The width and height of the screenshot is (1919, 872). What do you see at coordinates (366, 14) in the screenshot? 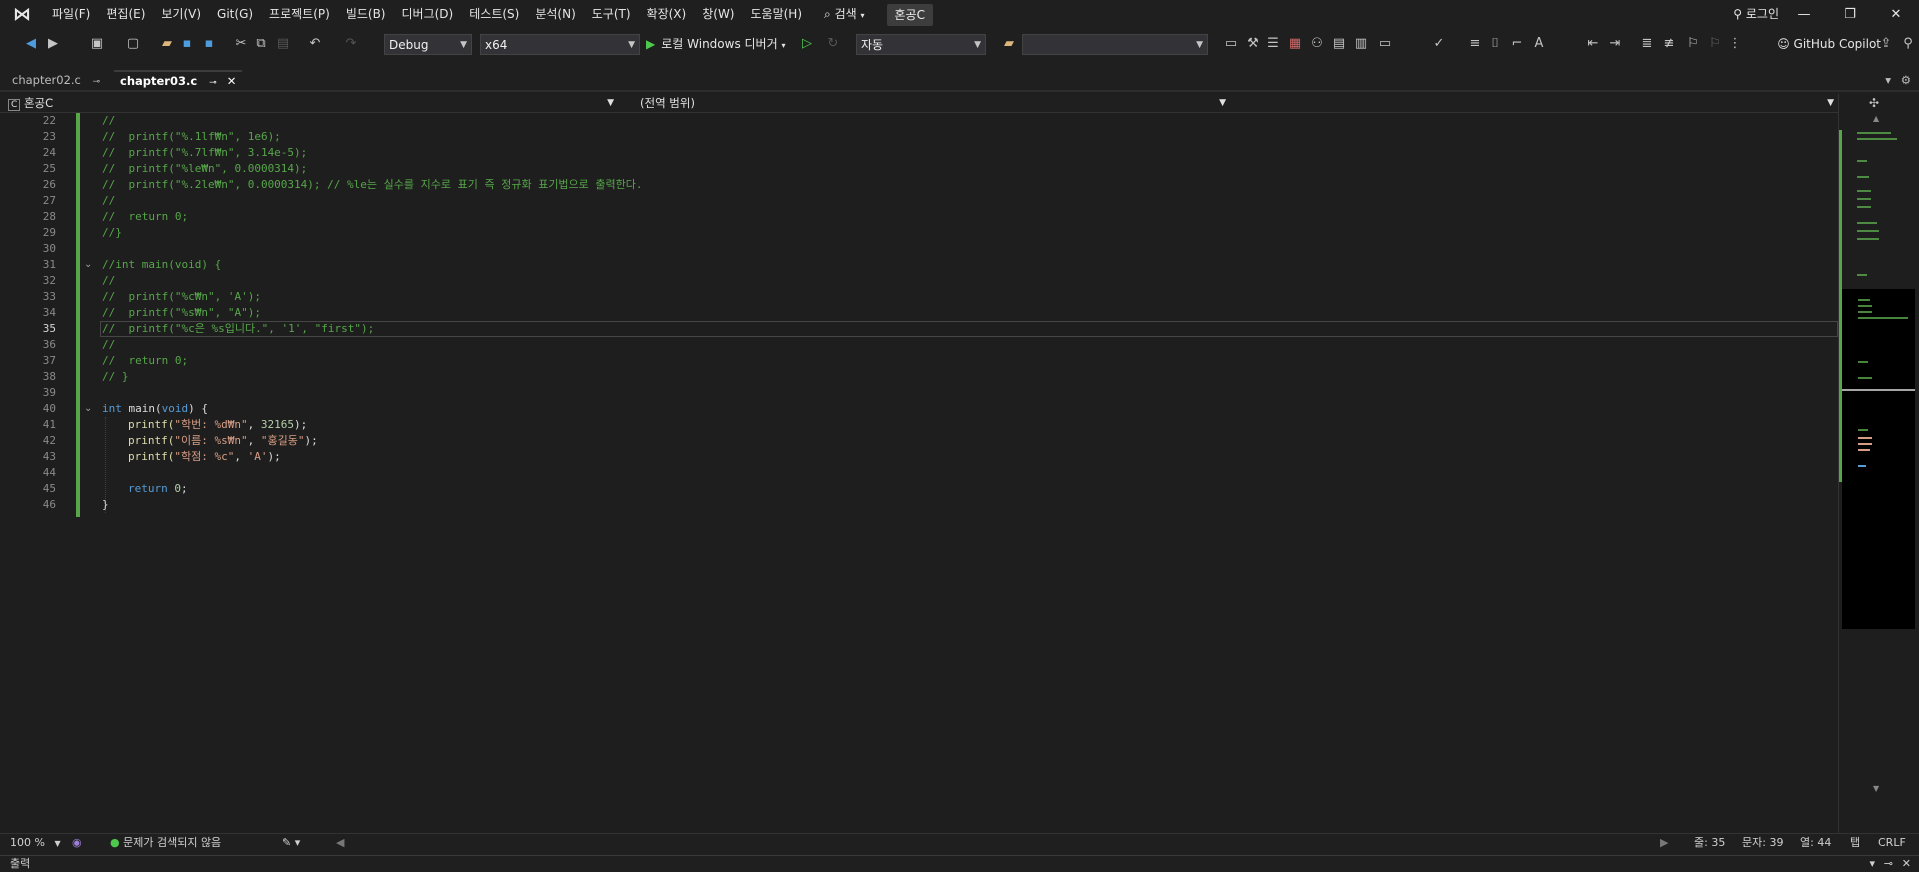
I see `menu-item: 빌드(B)` at bounding box center [366, 14].